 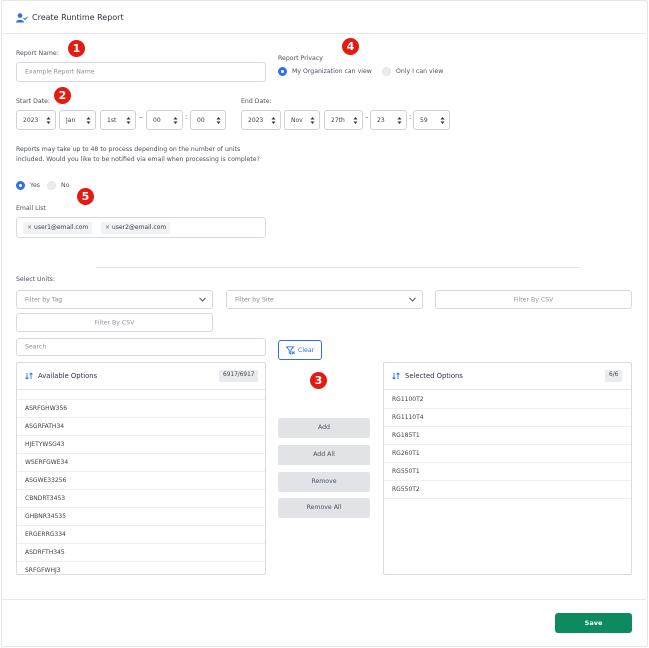 What do you see at coordinates (282, 71) in the screenshot?
I see `privacy-org-radio` at bounding box center [282, 71].